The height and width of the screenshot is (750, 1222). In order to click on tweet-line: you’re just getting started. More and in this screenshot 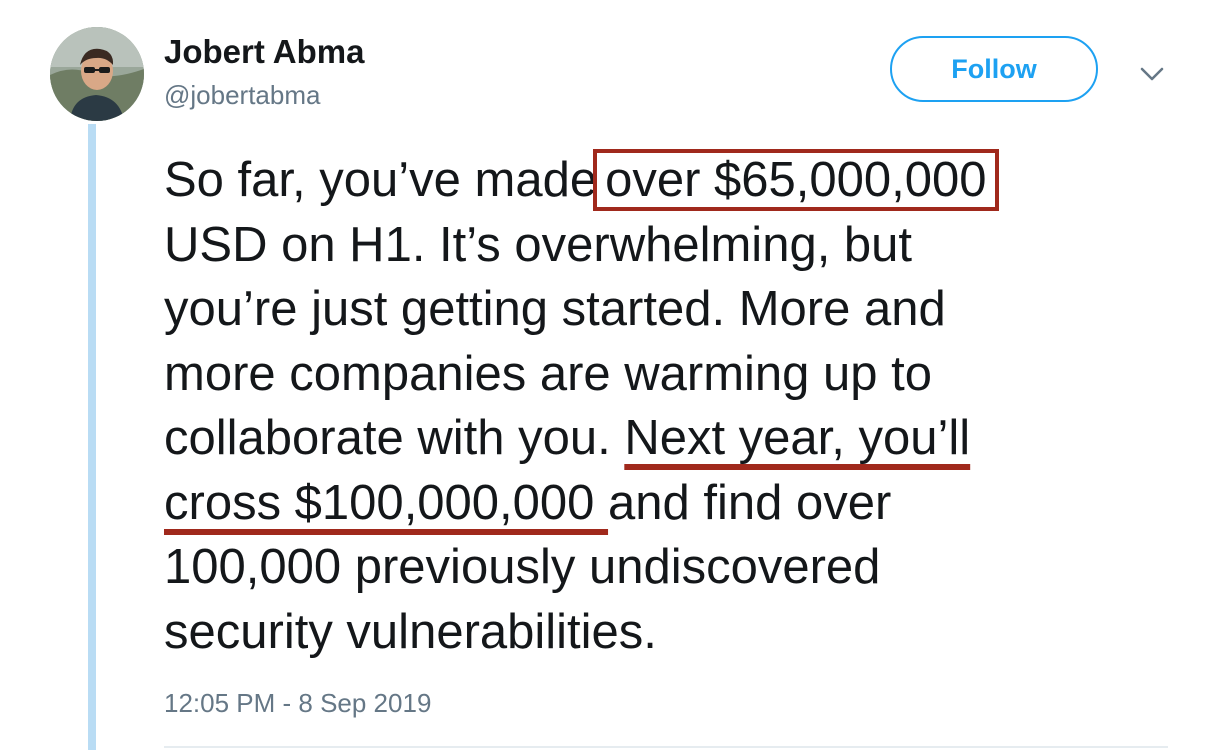, I will do `click(555, 309)`.